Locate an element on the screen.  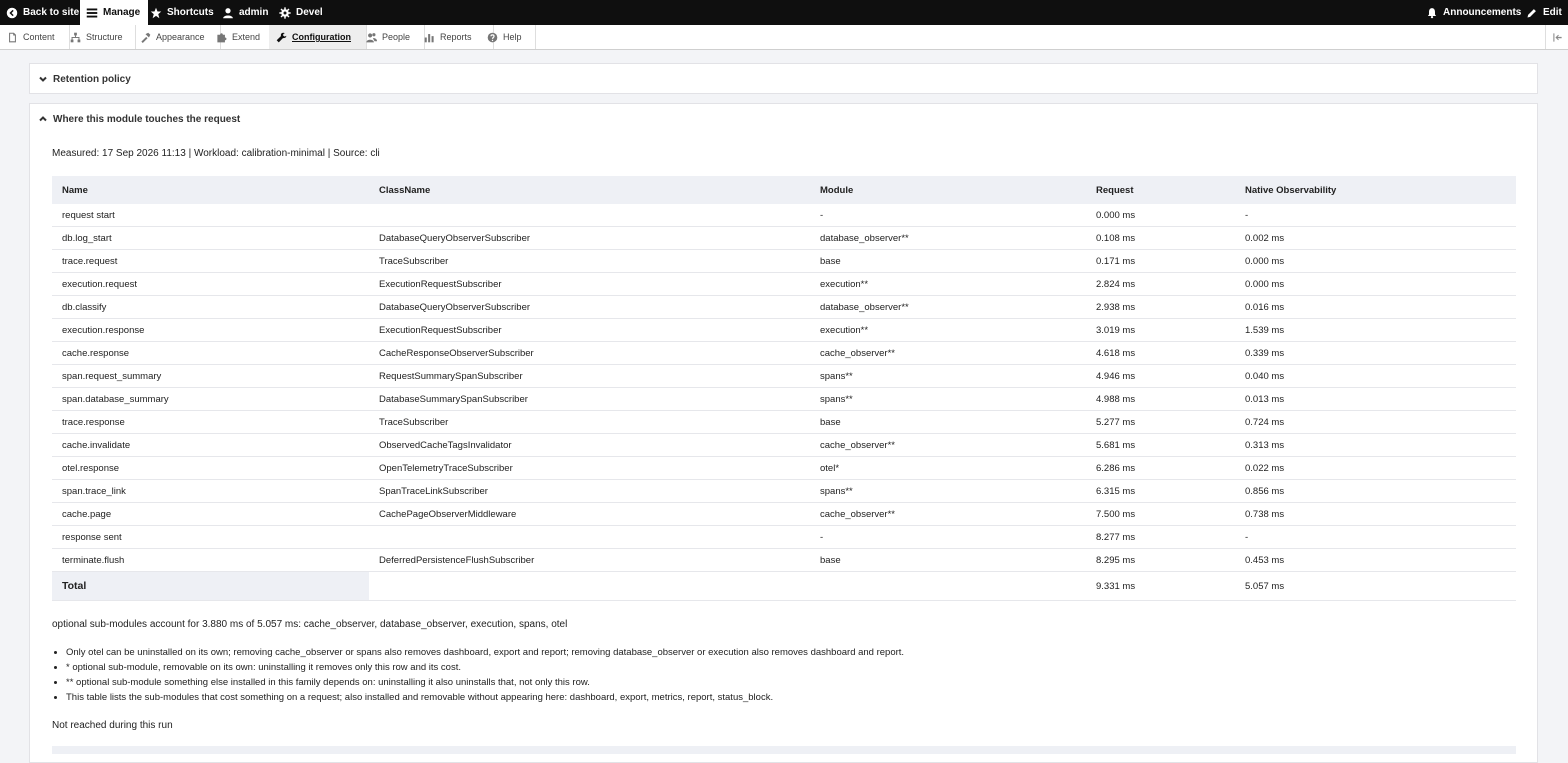
retention-policy-toggle: Retention policy is located at coordinates (783, 79).